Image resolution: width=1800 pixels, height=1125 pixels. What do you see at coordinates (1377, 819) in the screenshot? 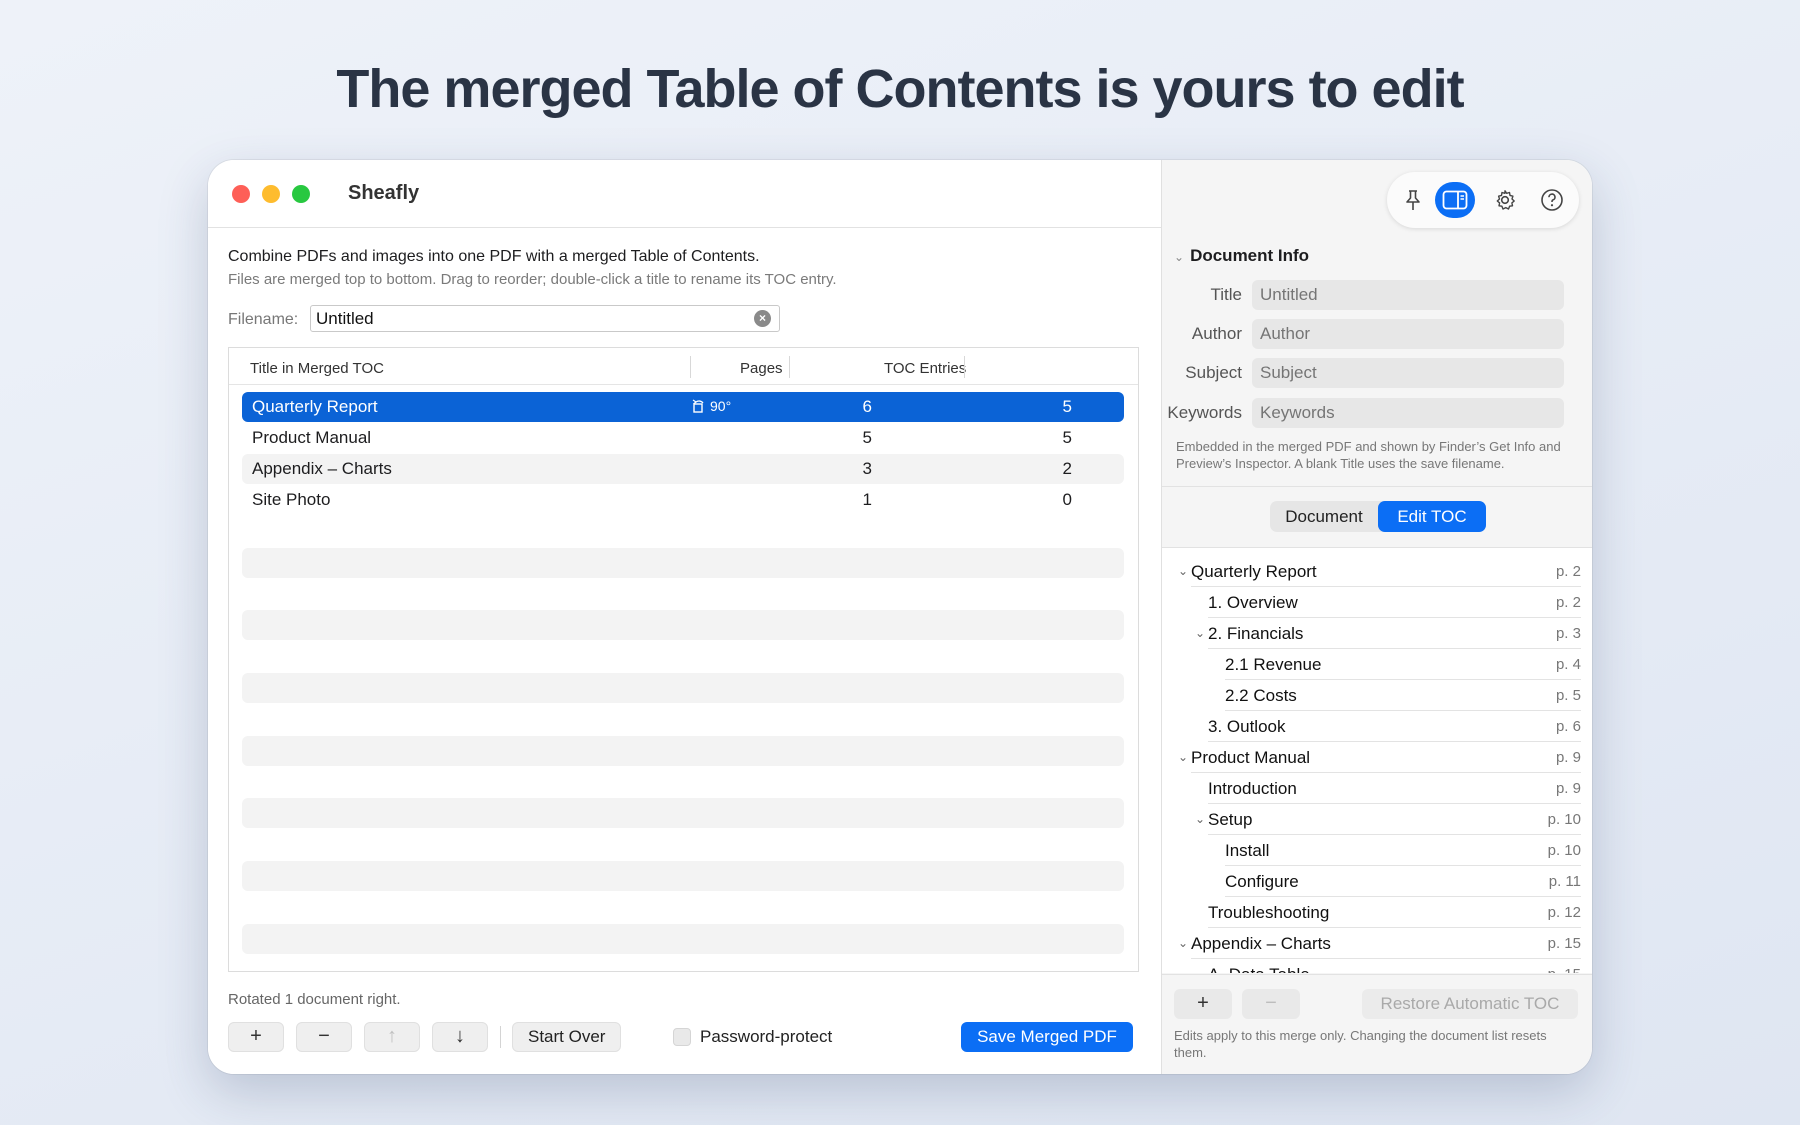
I see `toc-entry: ⌄ Setup p. 10` at bounding box center [1377, 819].